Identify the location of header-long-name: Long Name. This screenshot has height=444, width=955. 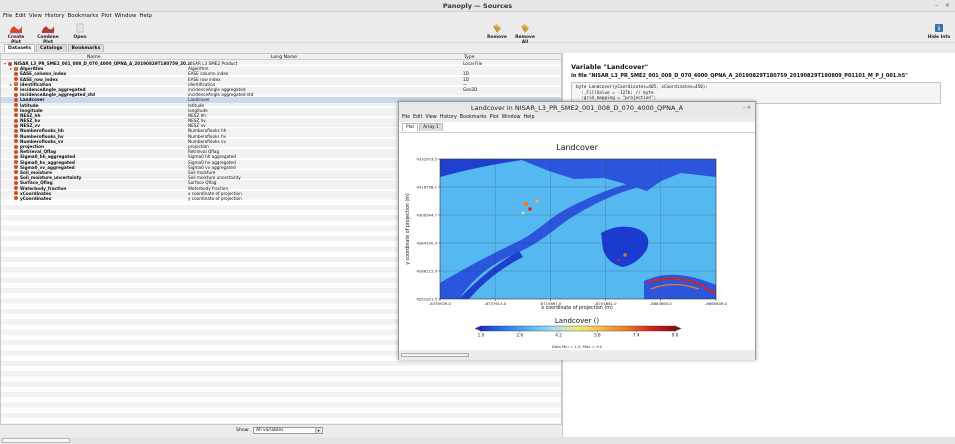
(284, 57).